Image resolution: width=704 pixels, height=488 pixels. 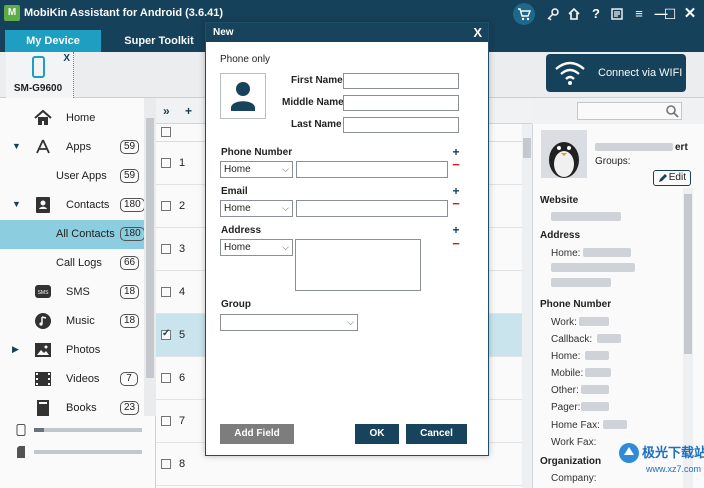 I want to click on add-email-icon: +, so click(x=456, y=191).